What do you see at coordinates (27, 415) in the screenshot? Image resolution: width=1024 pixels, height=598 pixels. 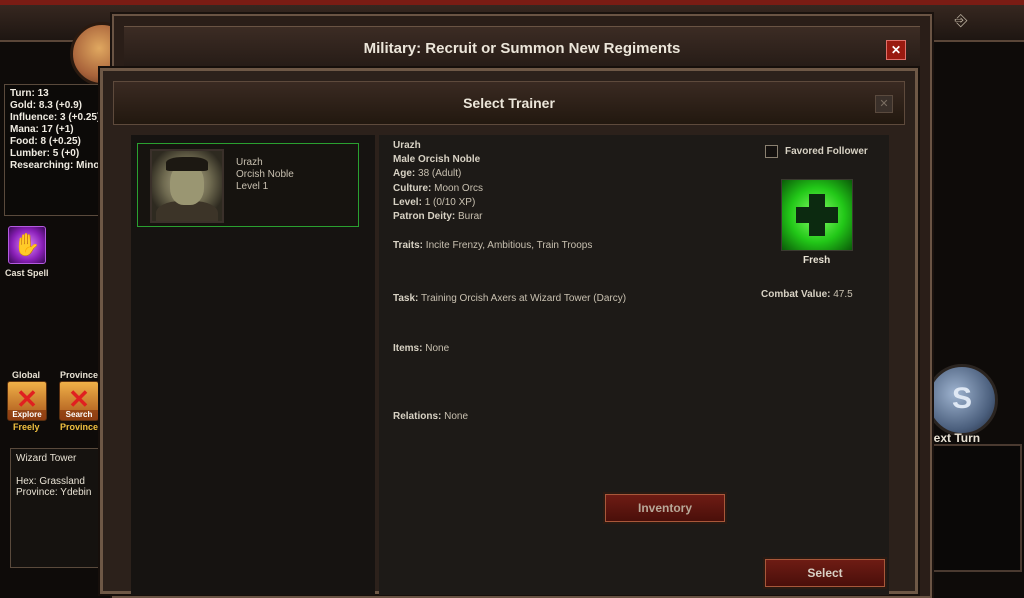 I see `explore-caption: Explore` at bounding box center [27, 415].